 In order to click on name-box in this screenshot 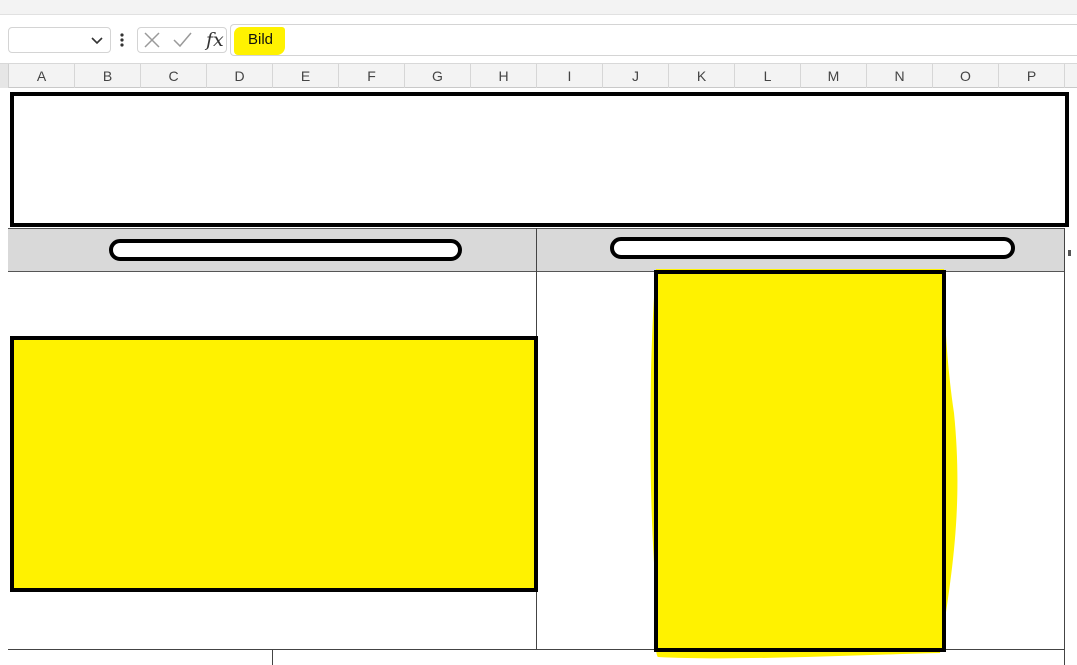, I will do `click(59, 40)`.